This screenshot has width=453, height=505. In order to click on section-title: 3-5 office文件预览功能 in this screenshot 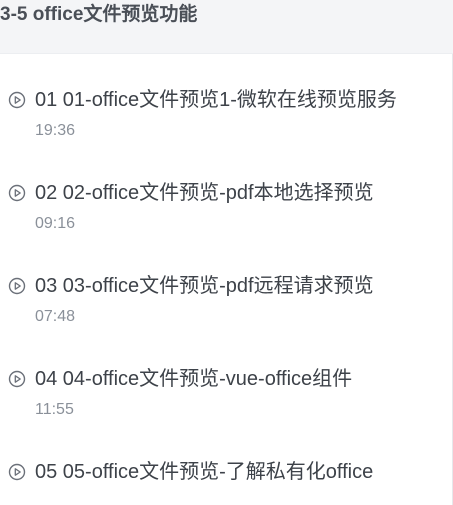, I will do `click(99, 14)`.